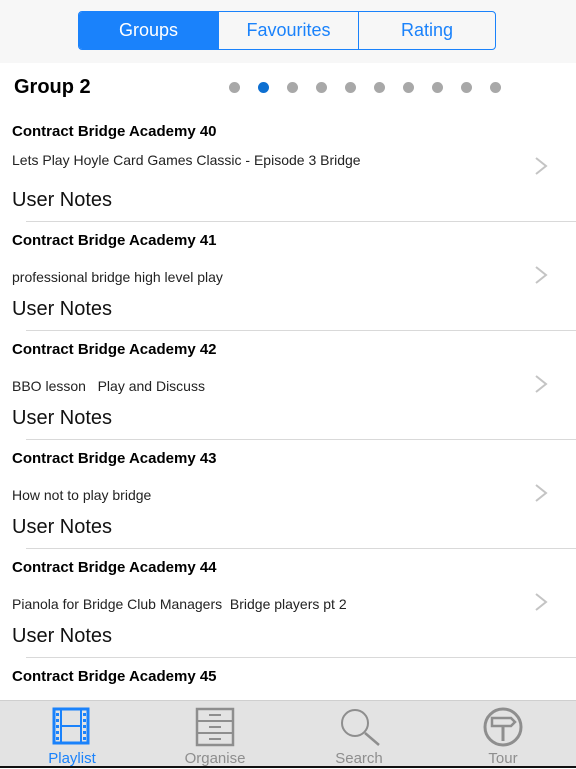 This screenshot has height=769, width=576. I want to click on top-bar: Groups Favourites Rating, so click(288, 31).